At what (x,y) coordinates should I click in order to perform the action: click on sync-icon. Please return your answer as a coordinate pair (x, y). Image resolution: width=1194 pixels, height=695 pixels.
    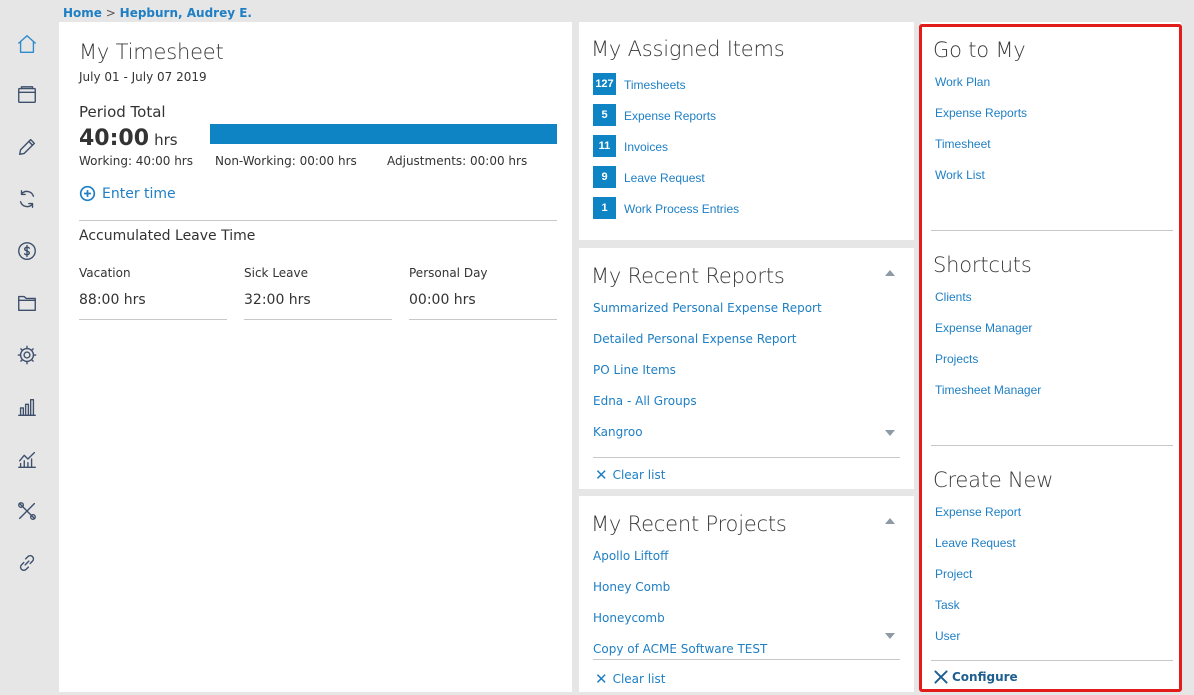
    Looking at the image, I should click on (27, 199).